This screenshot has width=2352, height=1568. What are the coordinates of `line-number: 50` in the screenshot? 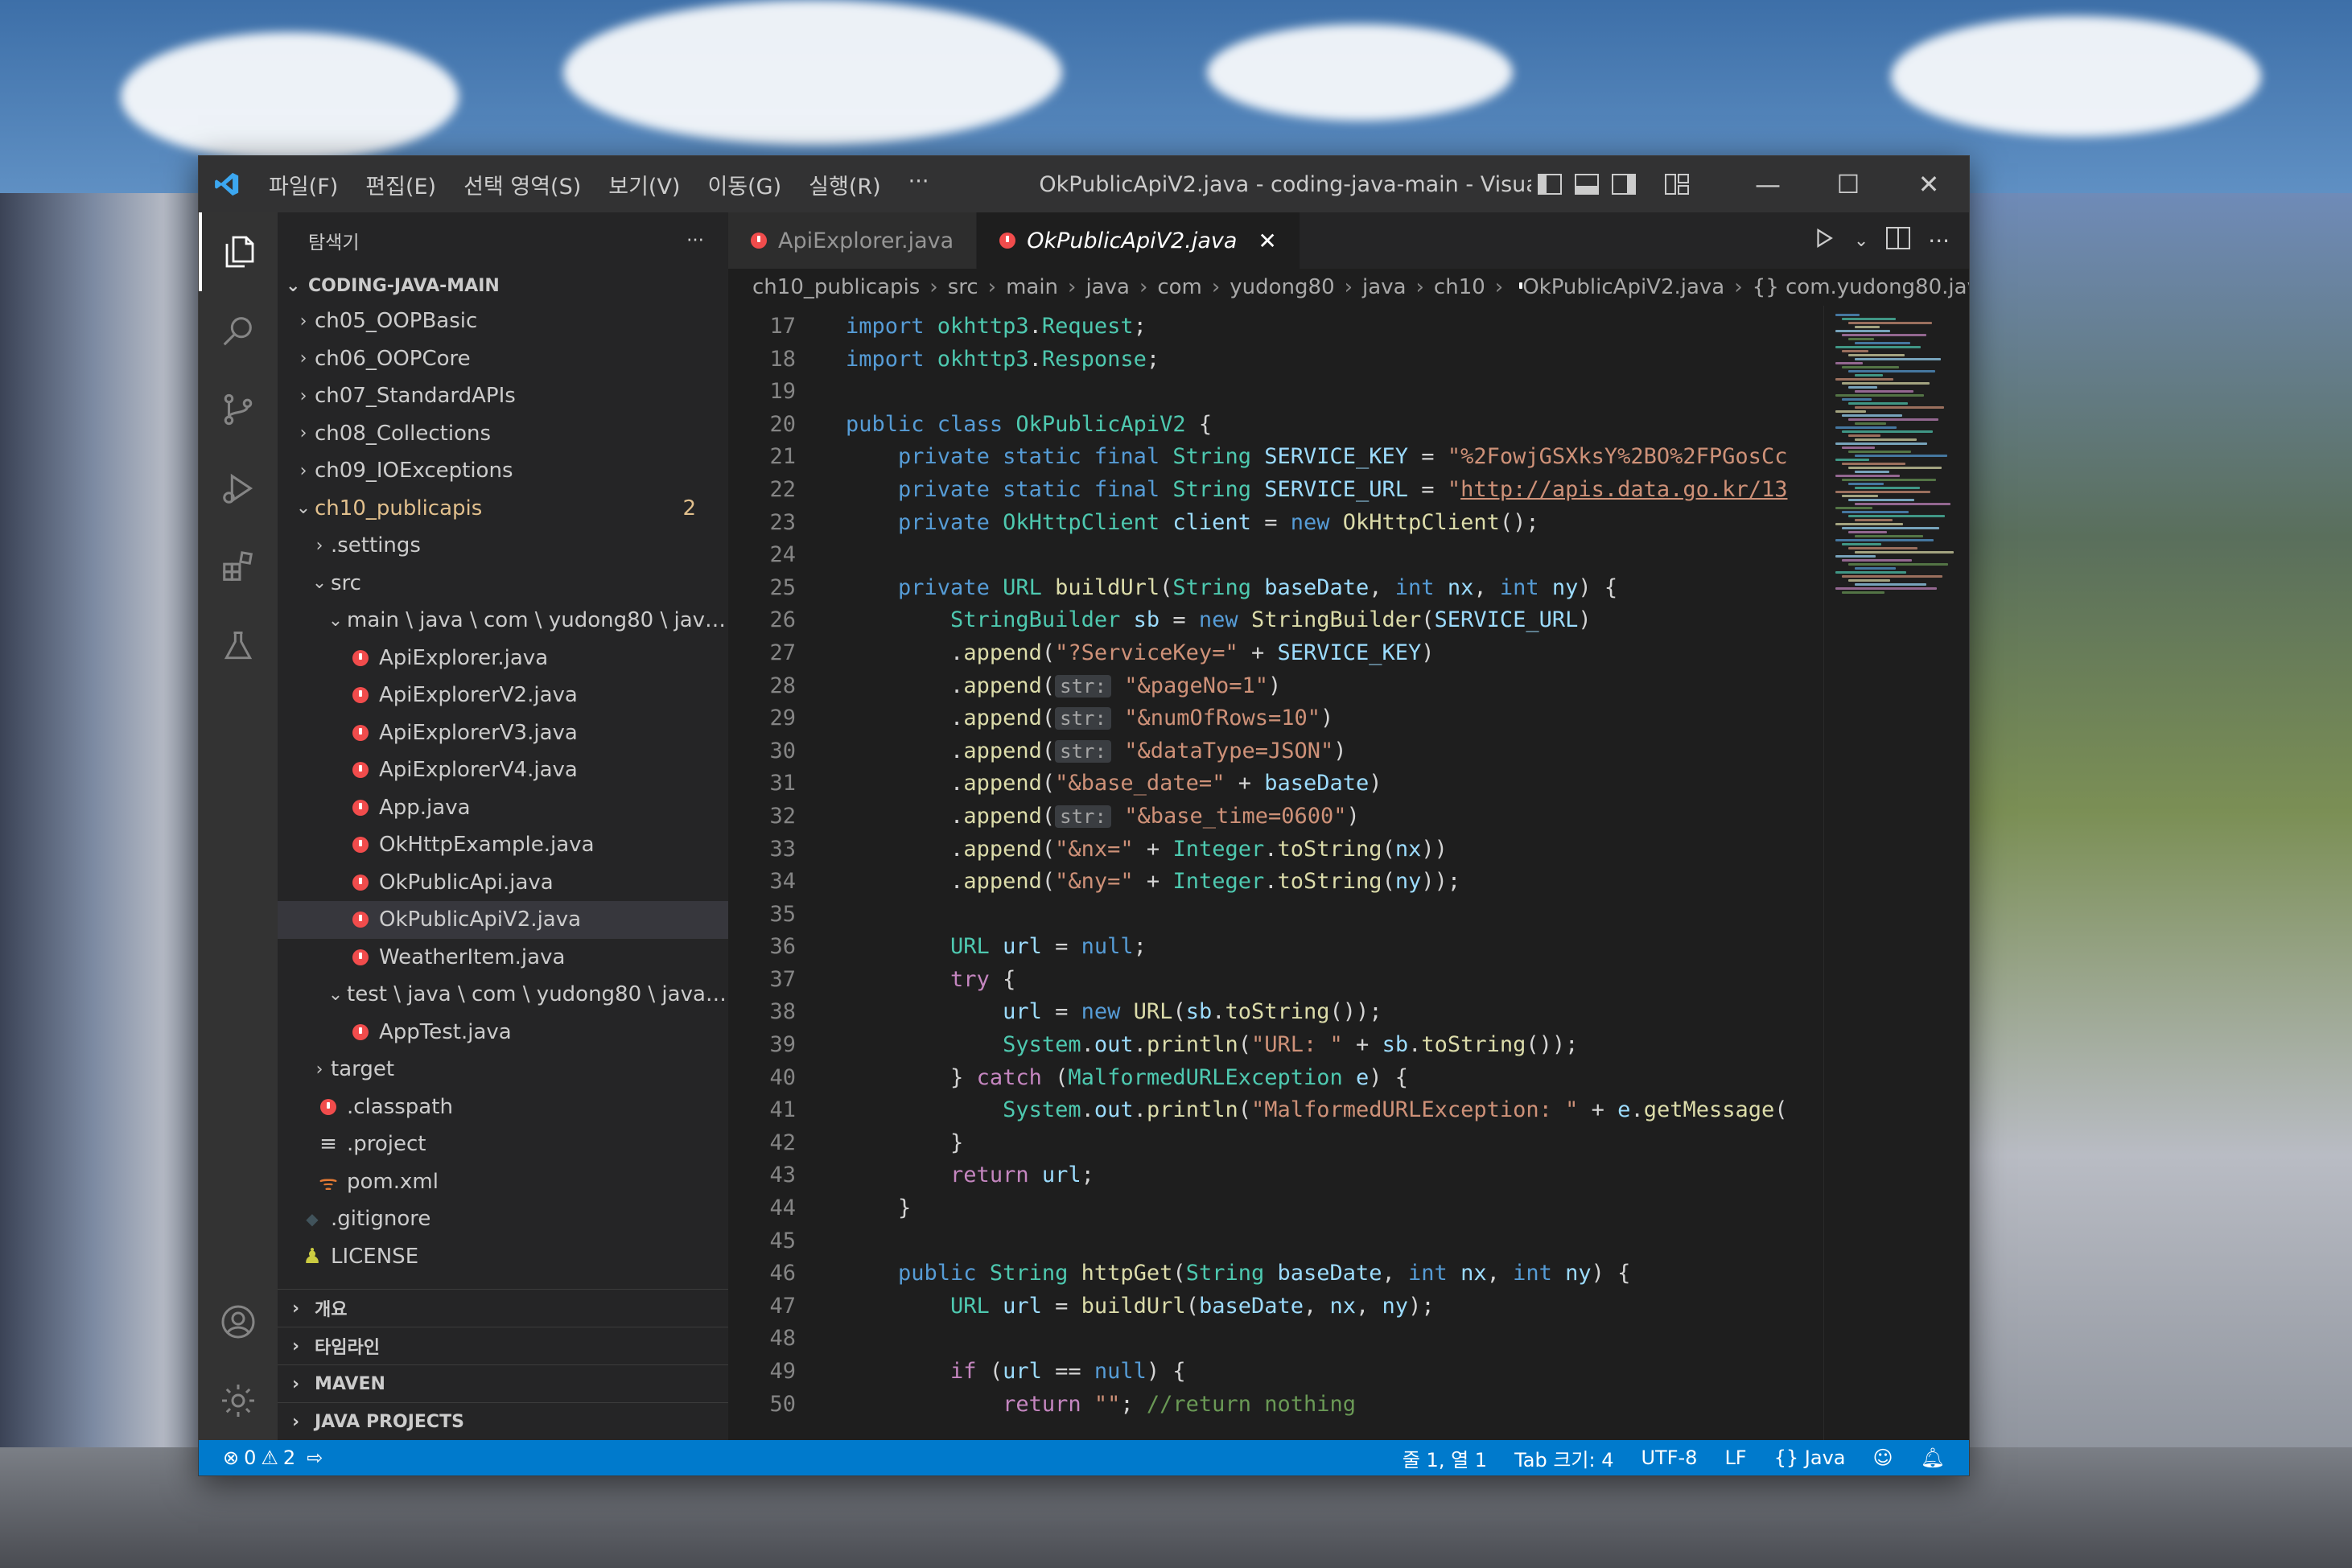 It's located at (782, 1404).